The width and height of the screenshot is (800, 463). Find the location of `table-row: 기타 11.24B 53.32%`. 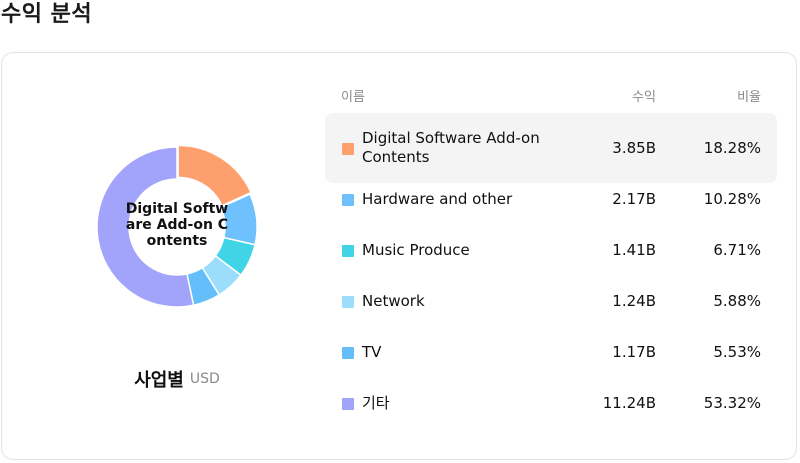

table-row: 기타 11.24B 53.32% is located at coordinates (551, 423).